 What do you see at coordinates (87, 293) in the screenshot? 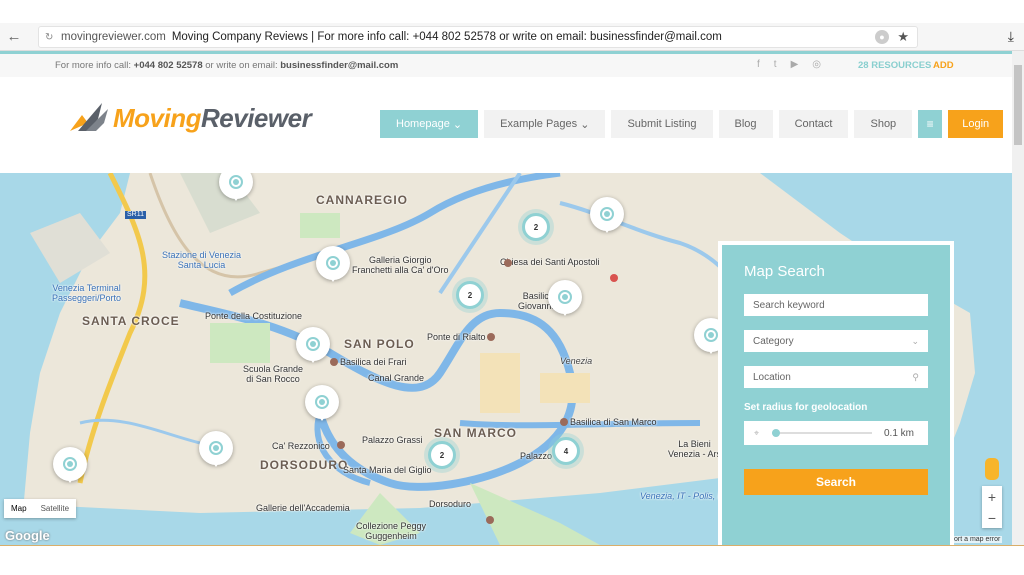
I see `map-label-terminal: Venezia Terminal Passeggeri/Porto` at bounding box center [87, 293].